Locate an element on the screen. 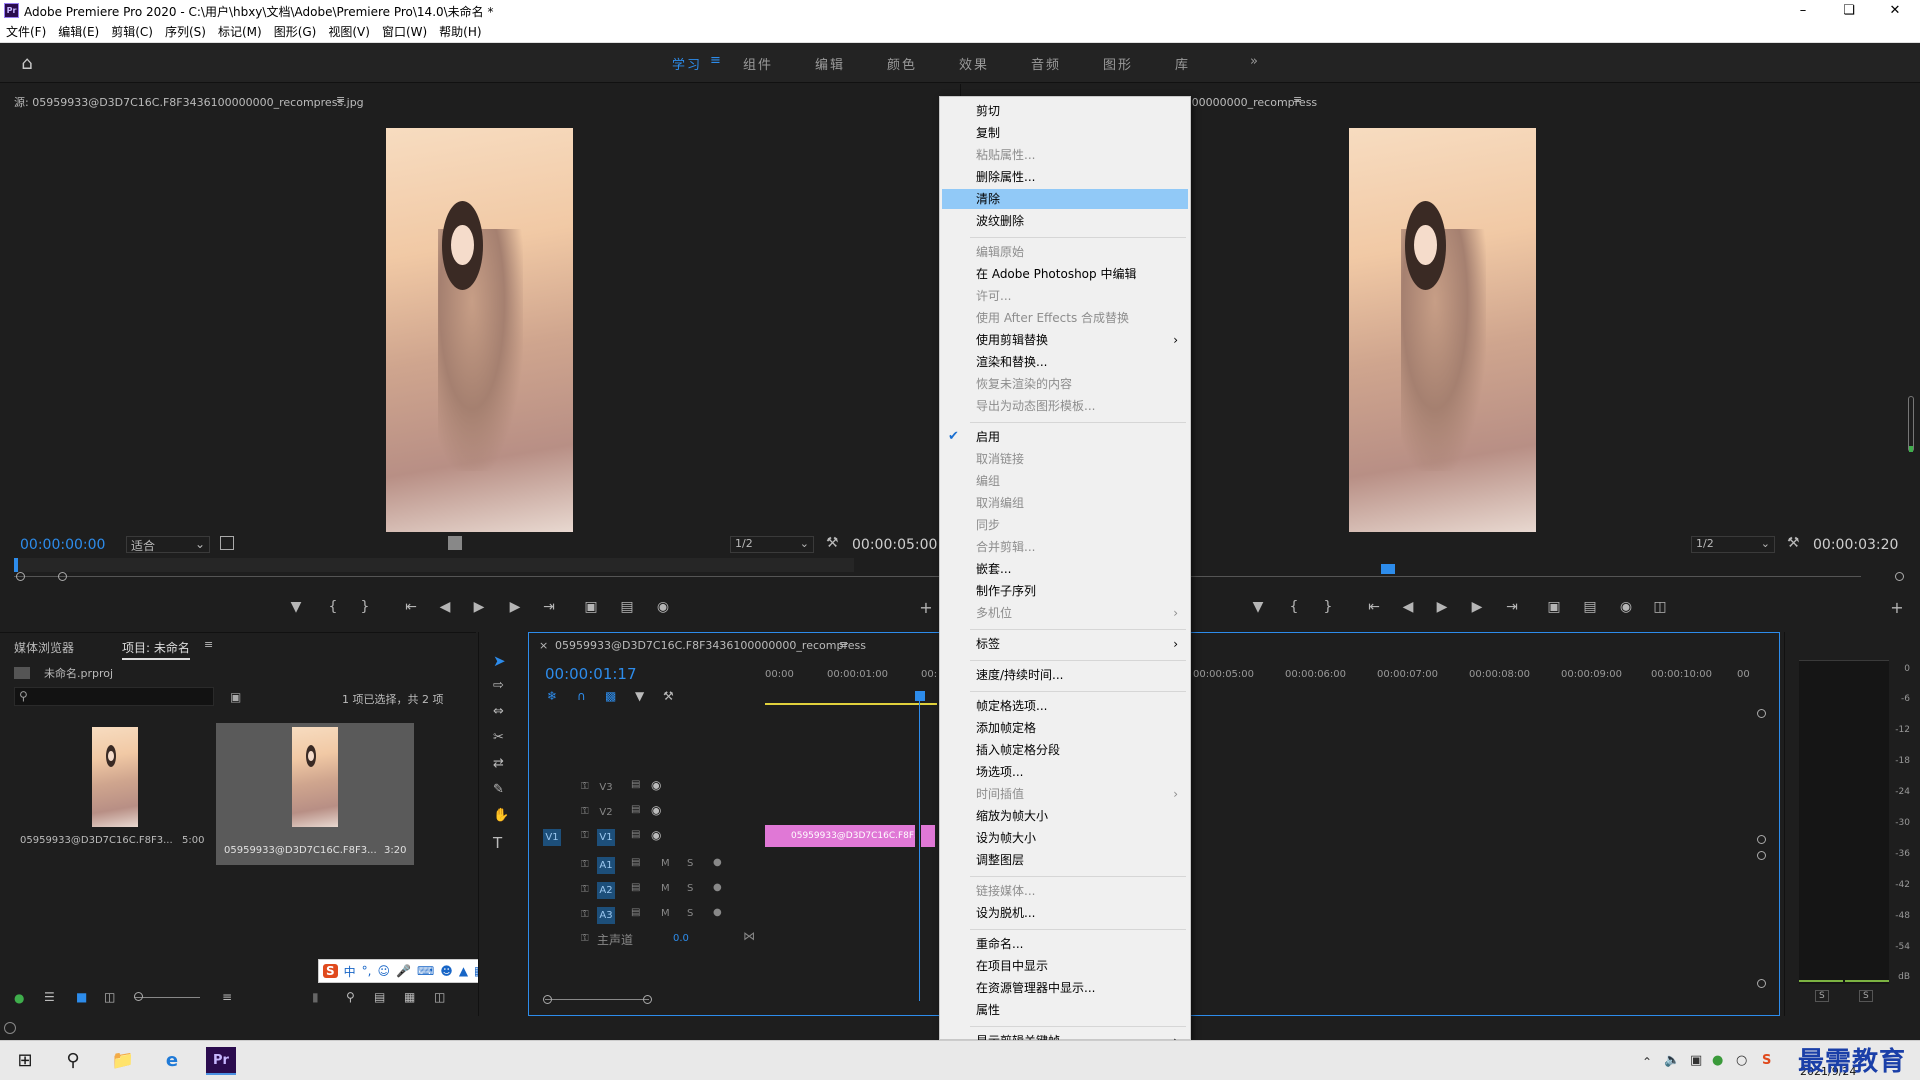 The image size is (1920, 1080). mark-out-icon: } is located at coordinates (365, 607).